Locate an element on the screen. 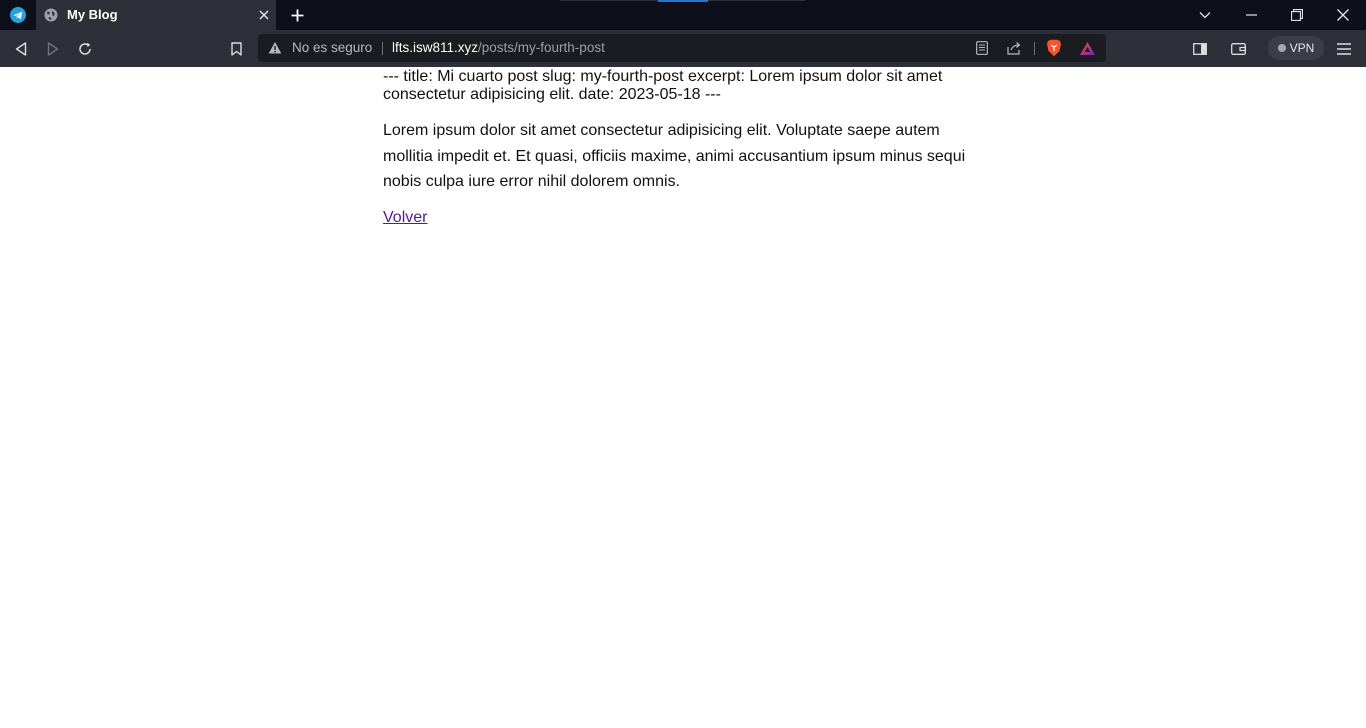 Image resolution: width=1366 pixels, height=728 pixels. reload-icon is located at coordinates (85, 48).